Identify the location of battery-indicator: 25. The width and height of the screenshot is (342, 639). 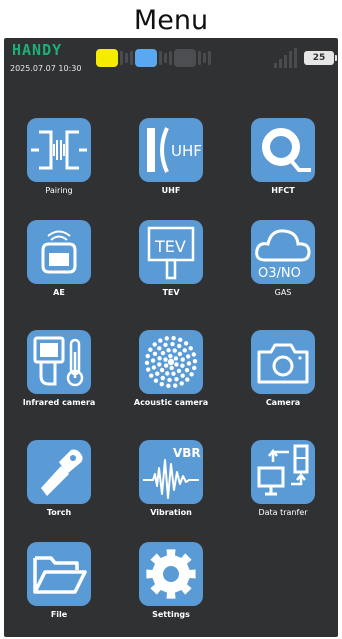
(320, 58).